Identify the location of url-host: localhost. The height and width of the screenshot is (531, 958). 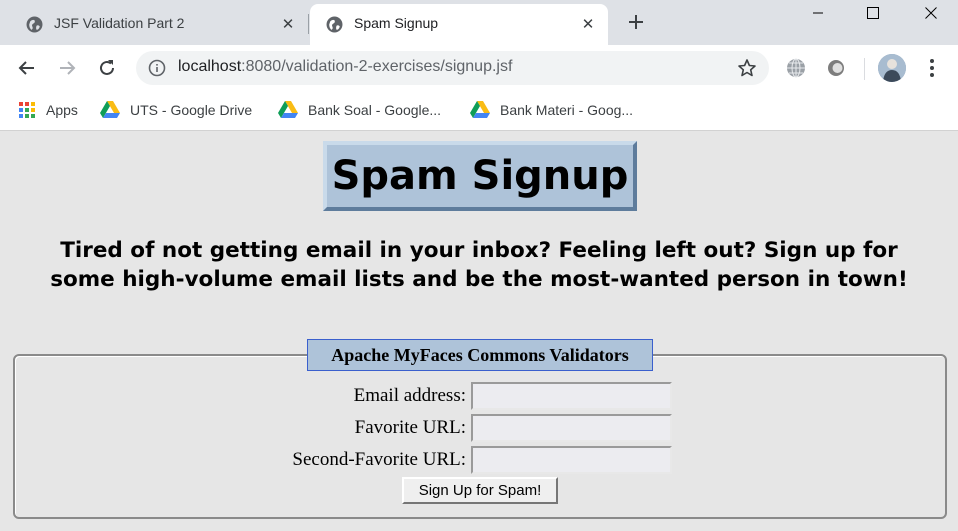
(210, 66).